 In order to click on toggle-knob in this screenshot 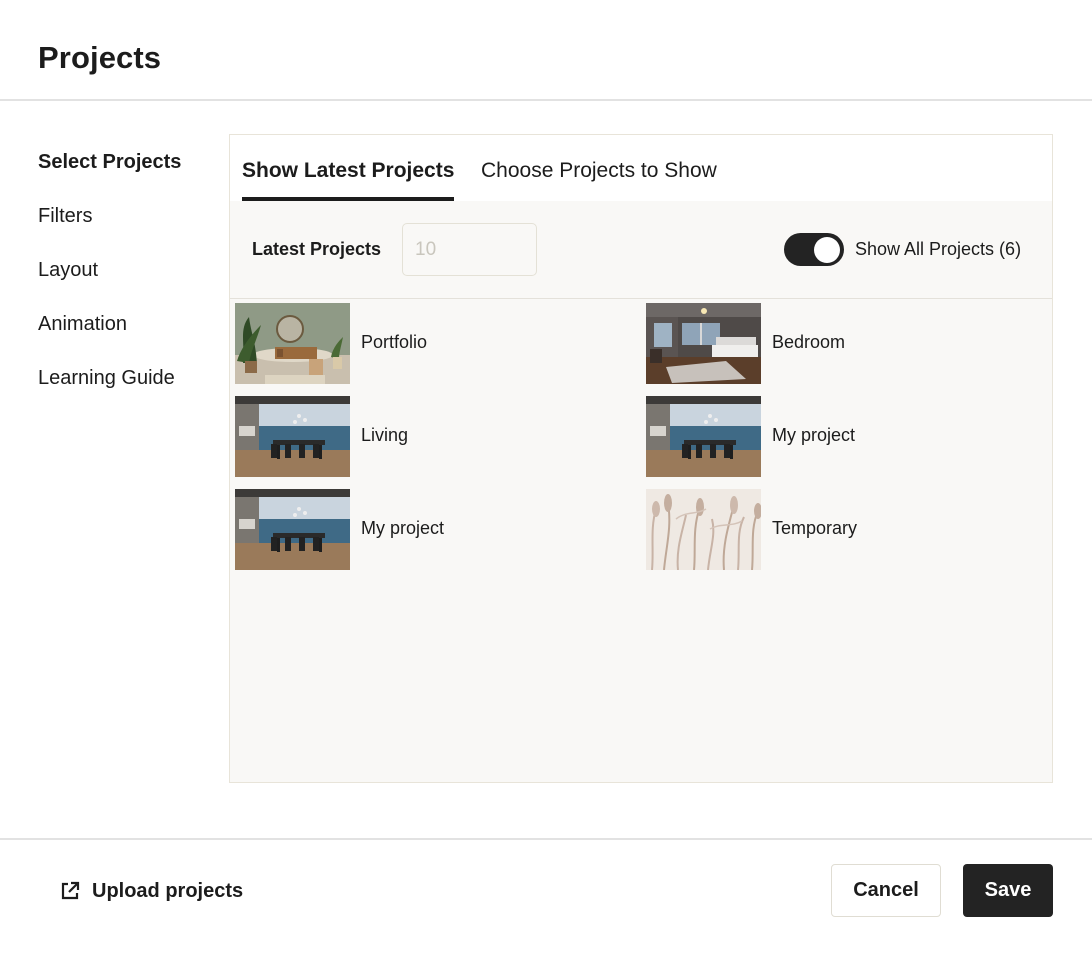, I will do `click(827, 249)`.